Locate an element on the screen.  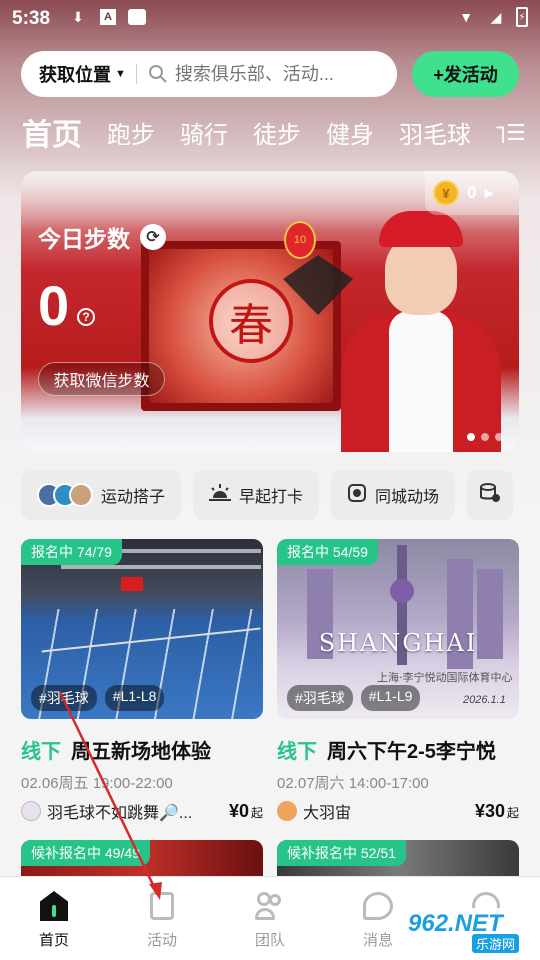
publish-activity-button: +发活动 is located at coordinates (465, 74).